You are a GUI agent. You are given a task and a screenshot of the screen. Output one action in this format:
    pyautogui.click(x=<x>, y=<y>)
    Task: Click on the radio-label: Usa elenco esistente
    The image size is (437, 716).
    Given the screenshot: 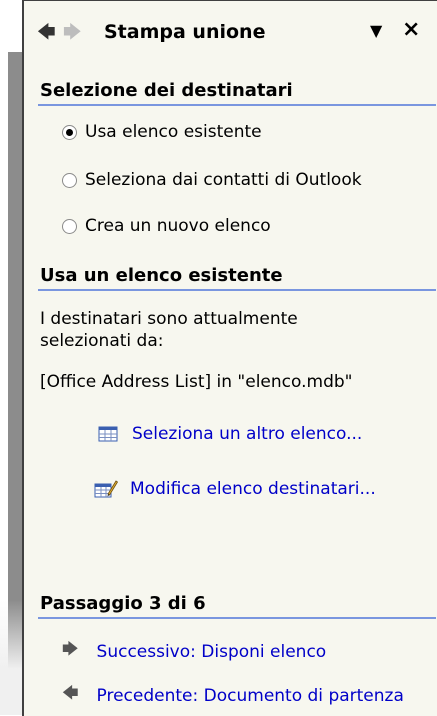 What is the action you would take?
    pyautogui.click(x=173, y=132)
    